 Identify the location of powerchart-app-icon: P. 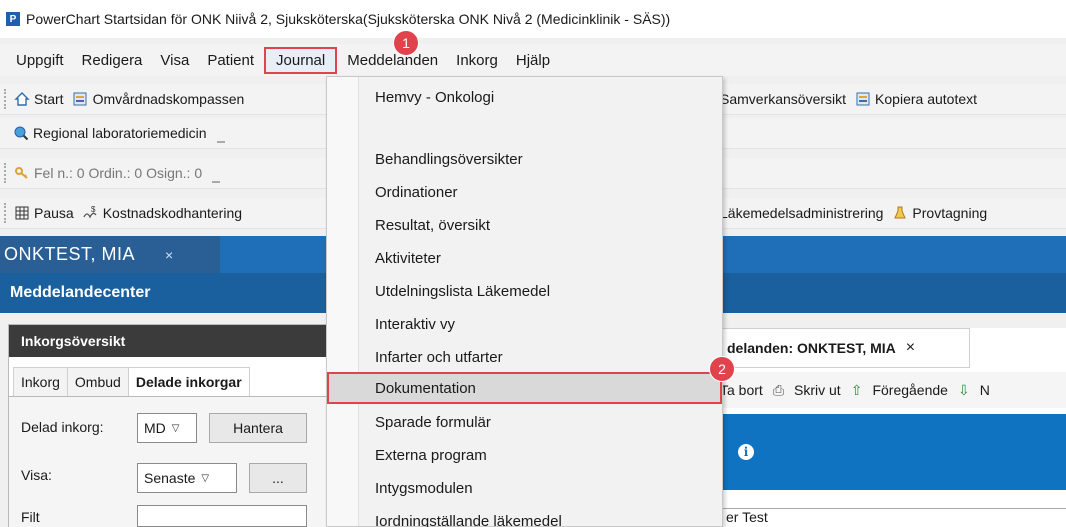
(13, 19).